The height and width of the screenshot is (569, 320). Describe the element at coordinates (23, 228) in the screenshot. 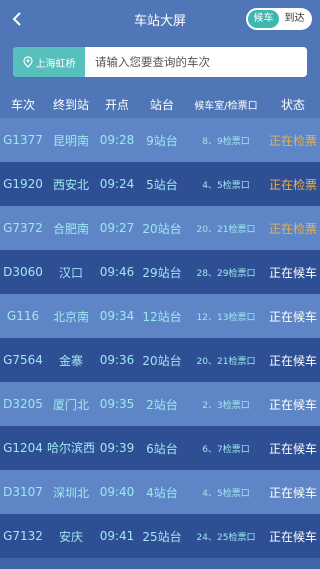

I see `train-number: G7372` at that location.